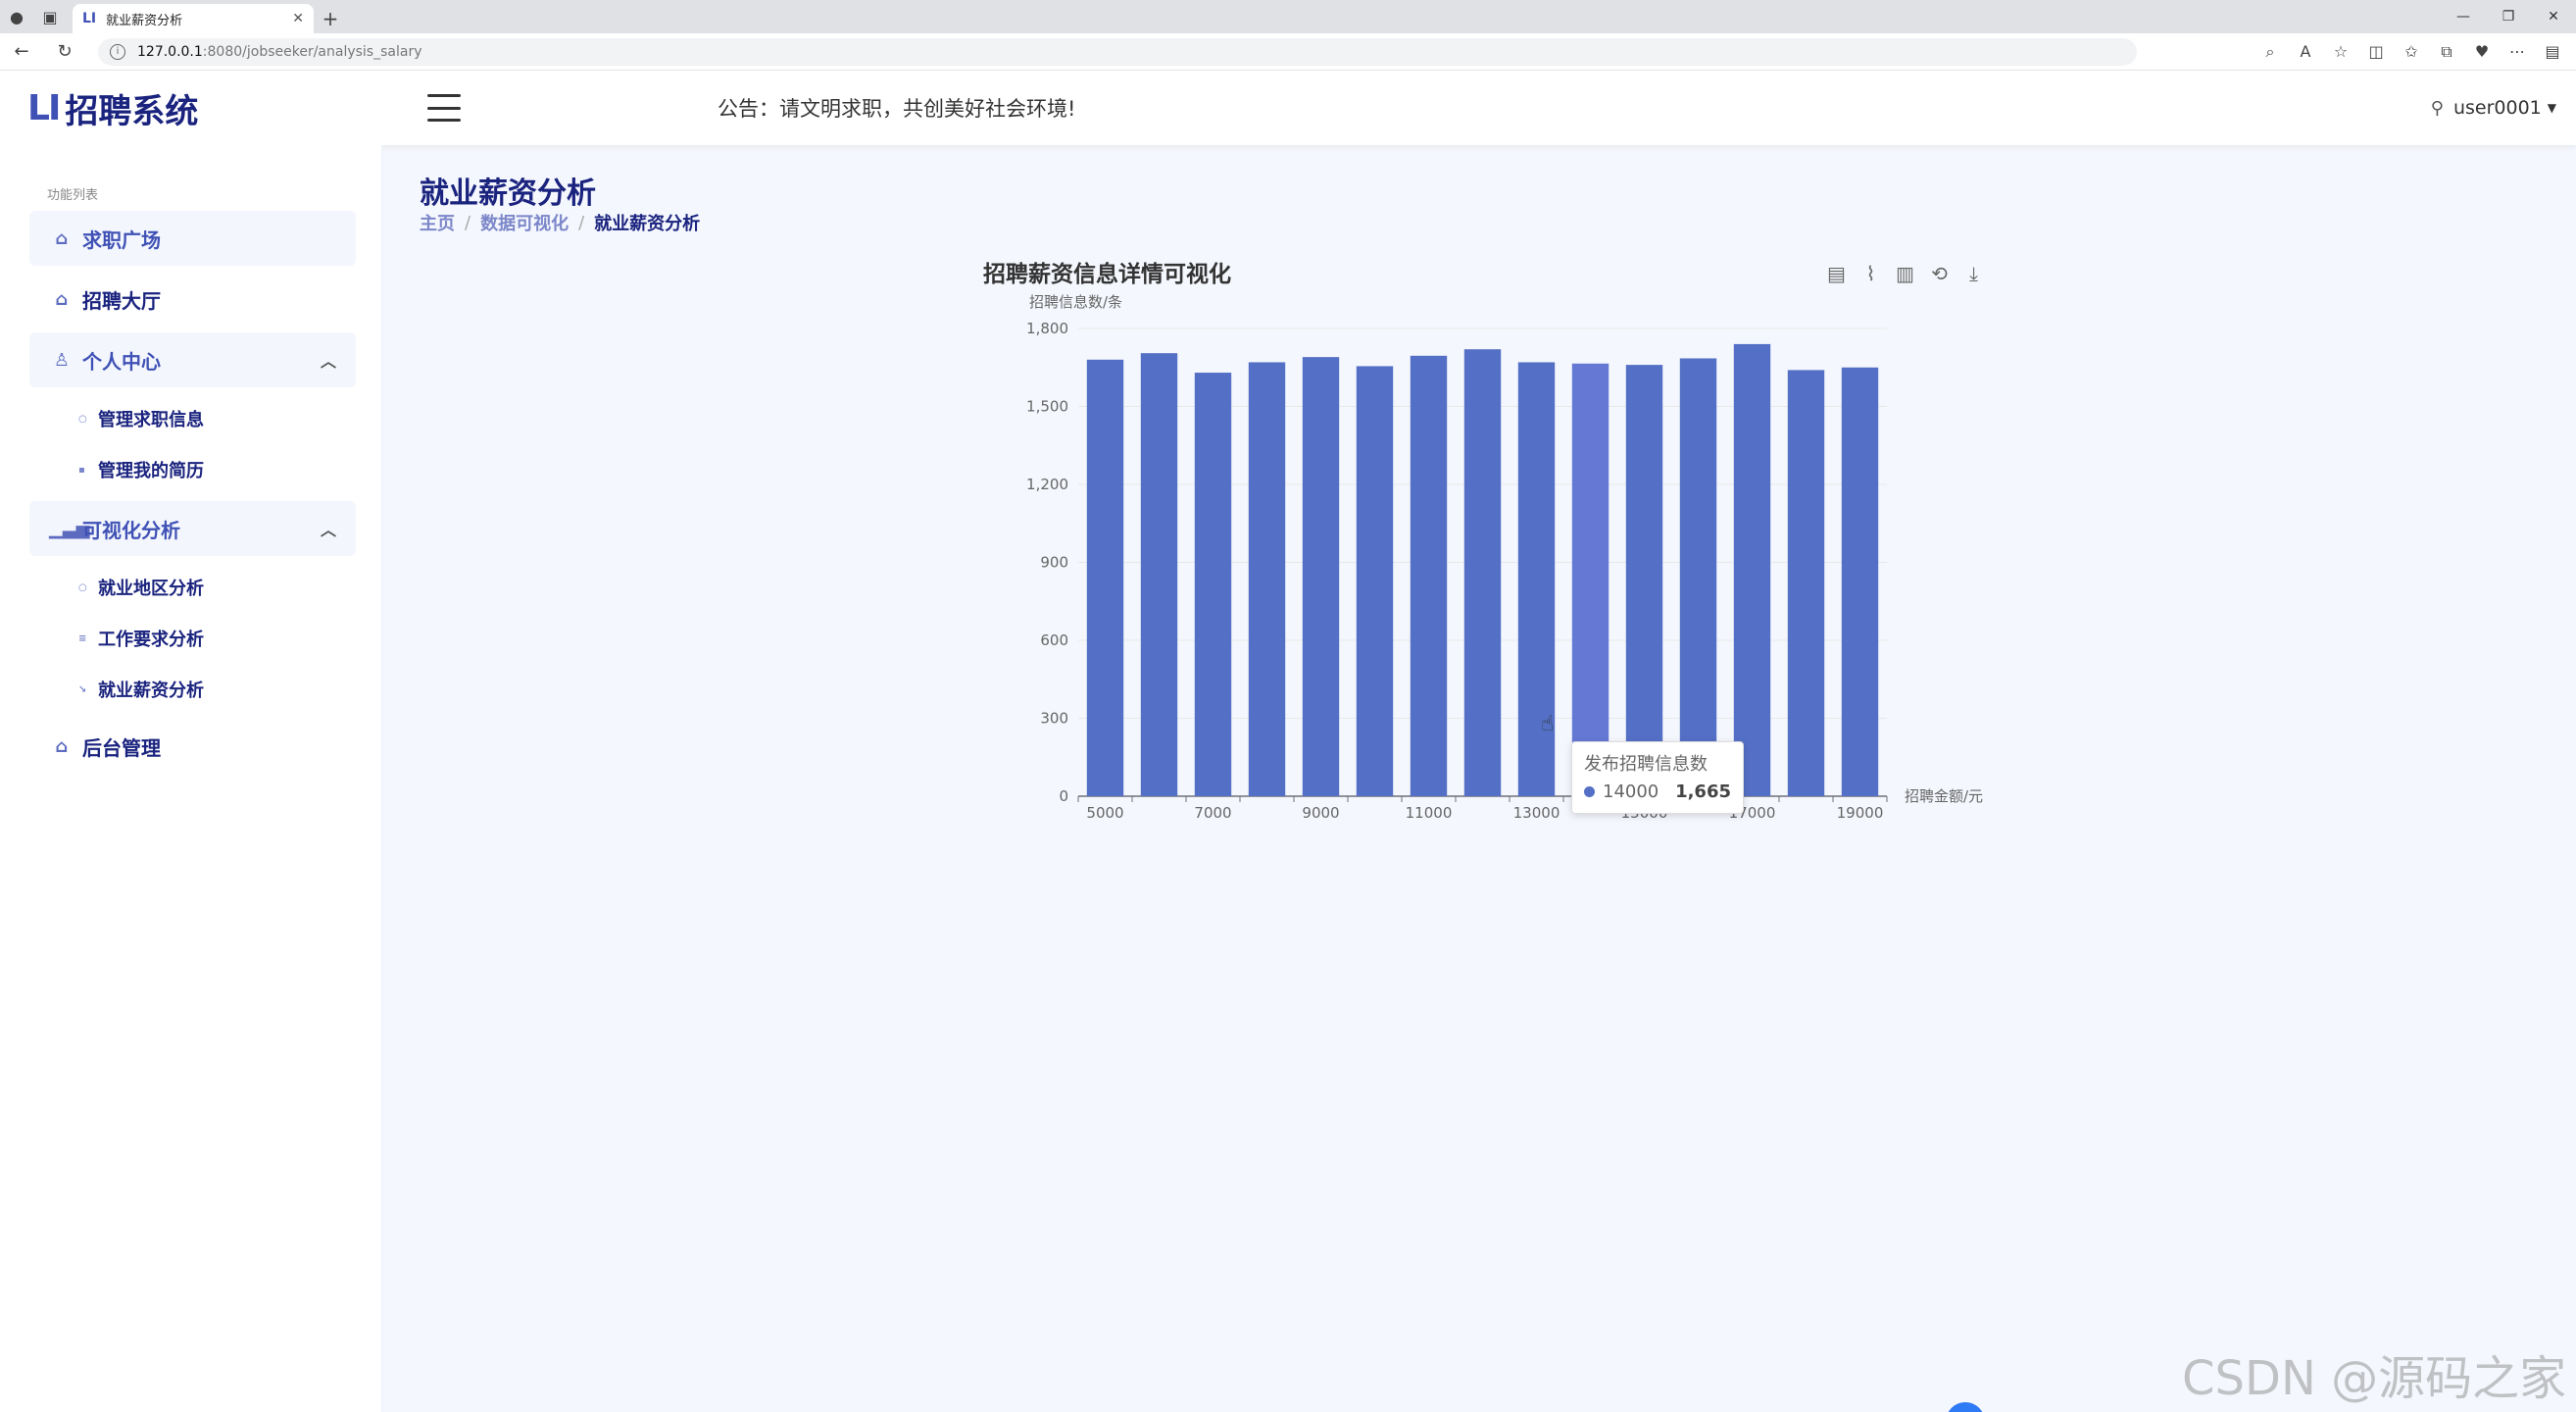  Describe the element at coordinates (151, 589) in the screenshot. I see `sidebar-item-label: 就业地区分析` at that location.